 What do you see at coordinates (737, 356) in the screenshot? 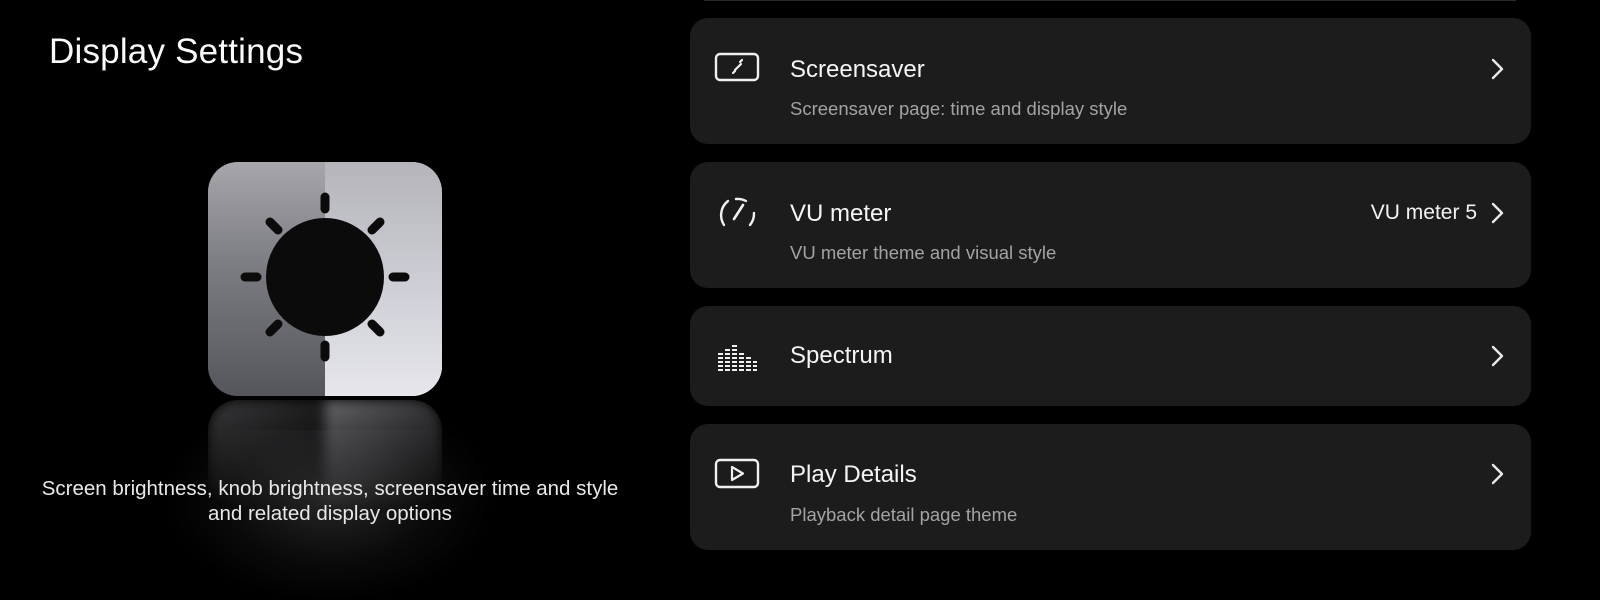
I see `spectrum-icon` at bounding box center [737, 356].